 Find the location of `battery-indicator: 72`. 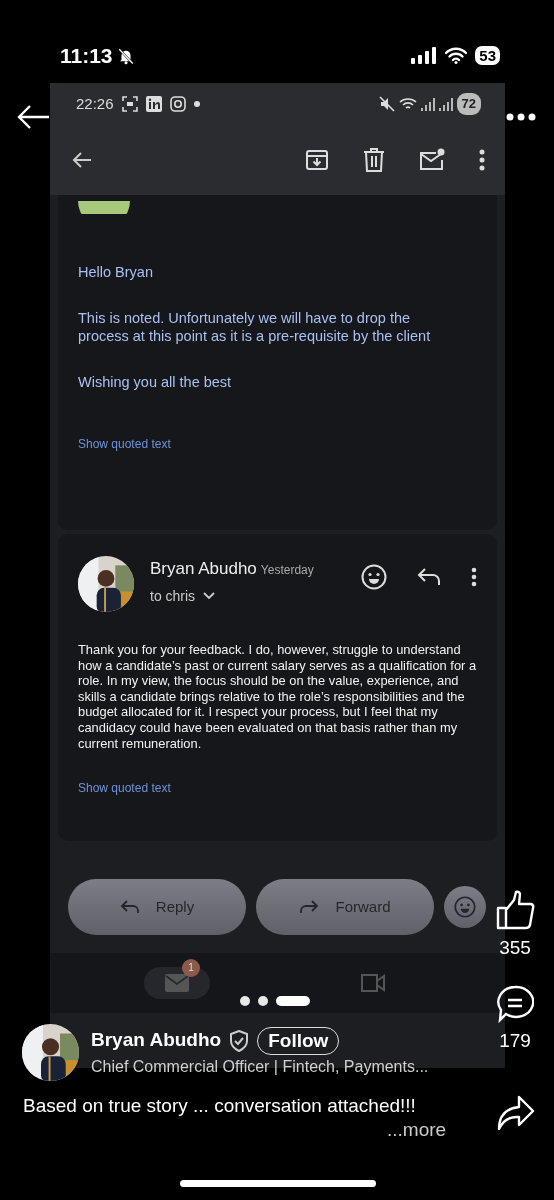

battery-indicator: 72 is located at coordinates (468, 104).